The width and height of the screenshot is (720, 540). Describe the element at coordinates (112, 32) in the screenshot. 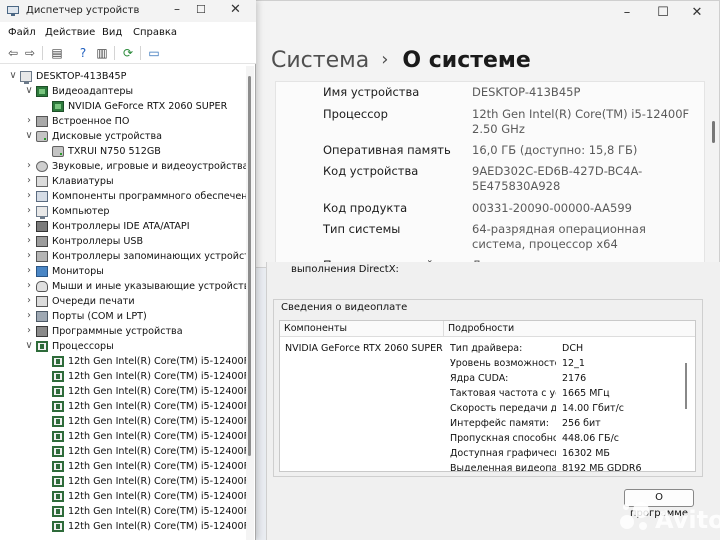

I see `menu-view: Вид` at that location.